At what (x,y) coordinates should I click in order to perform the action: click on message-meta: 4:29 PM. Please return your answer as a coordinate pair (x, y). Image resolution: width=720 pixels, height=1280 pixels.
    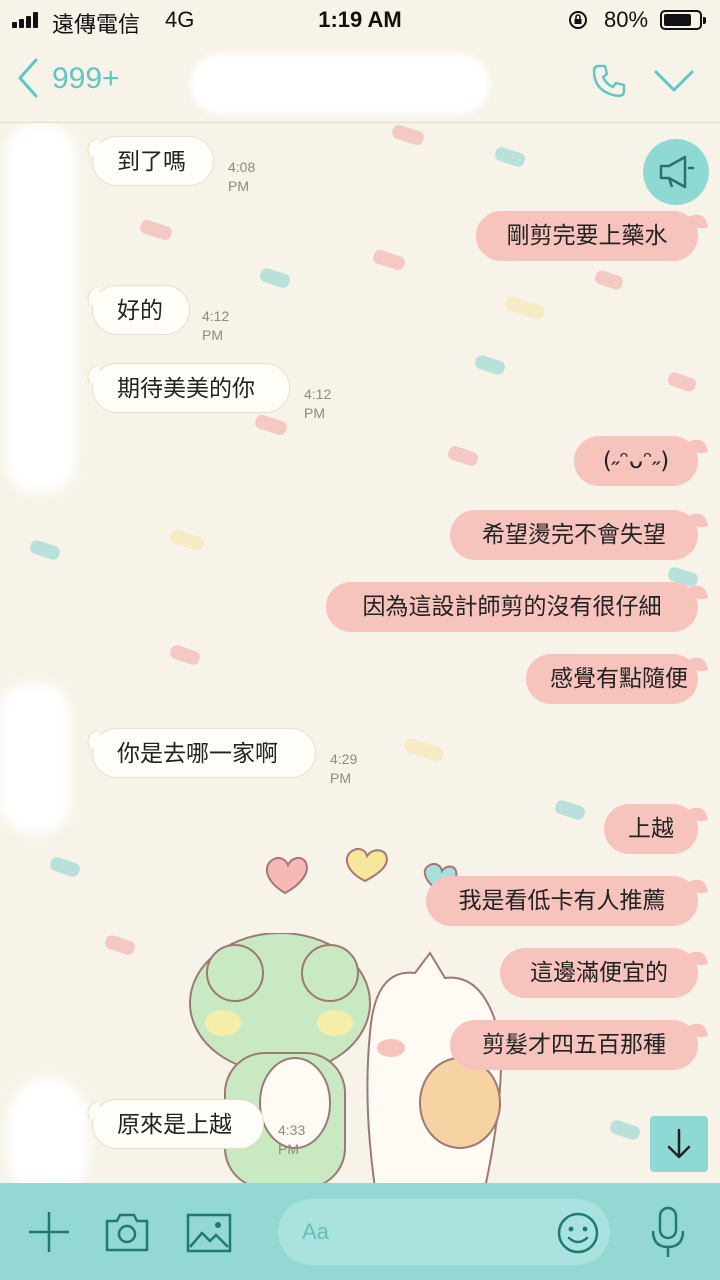
    Looking at the image, I should click on (343, 769).